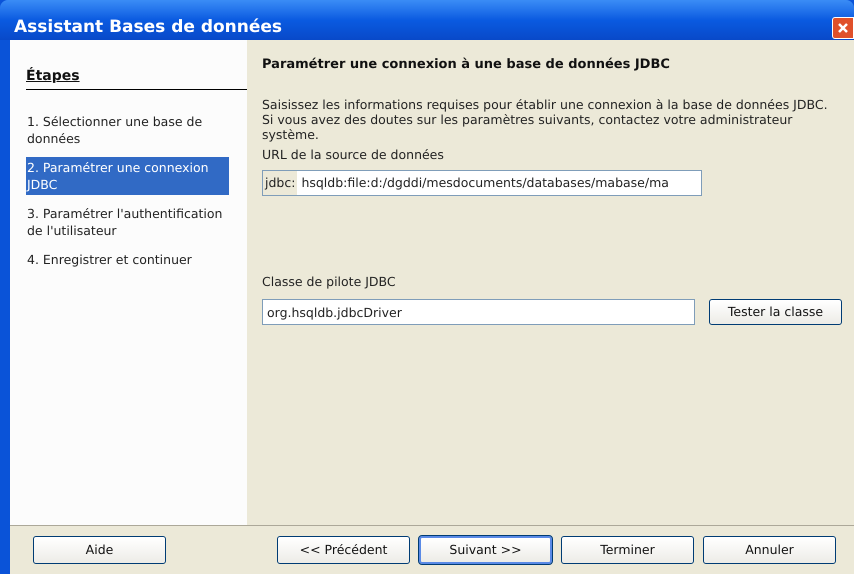 The width and height of the screenshot is (854, 574). What do you see at coordinates (99, 550) in the screenshot?
I see `help-button: Aide` at bounding box center [99, 550].